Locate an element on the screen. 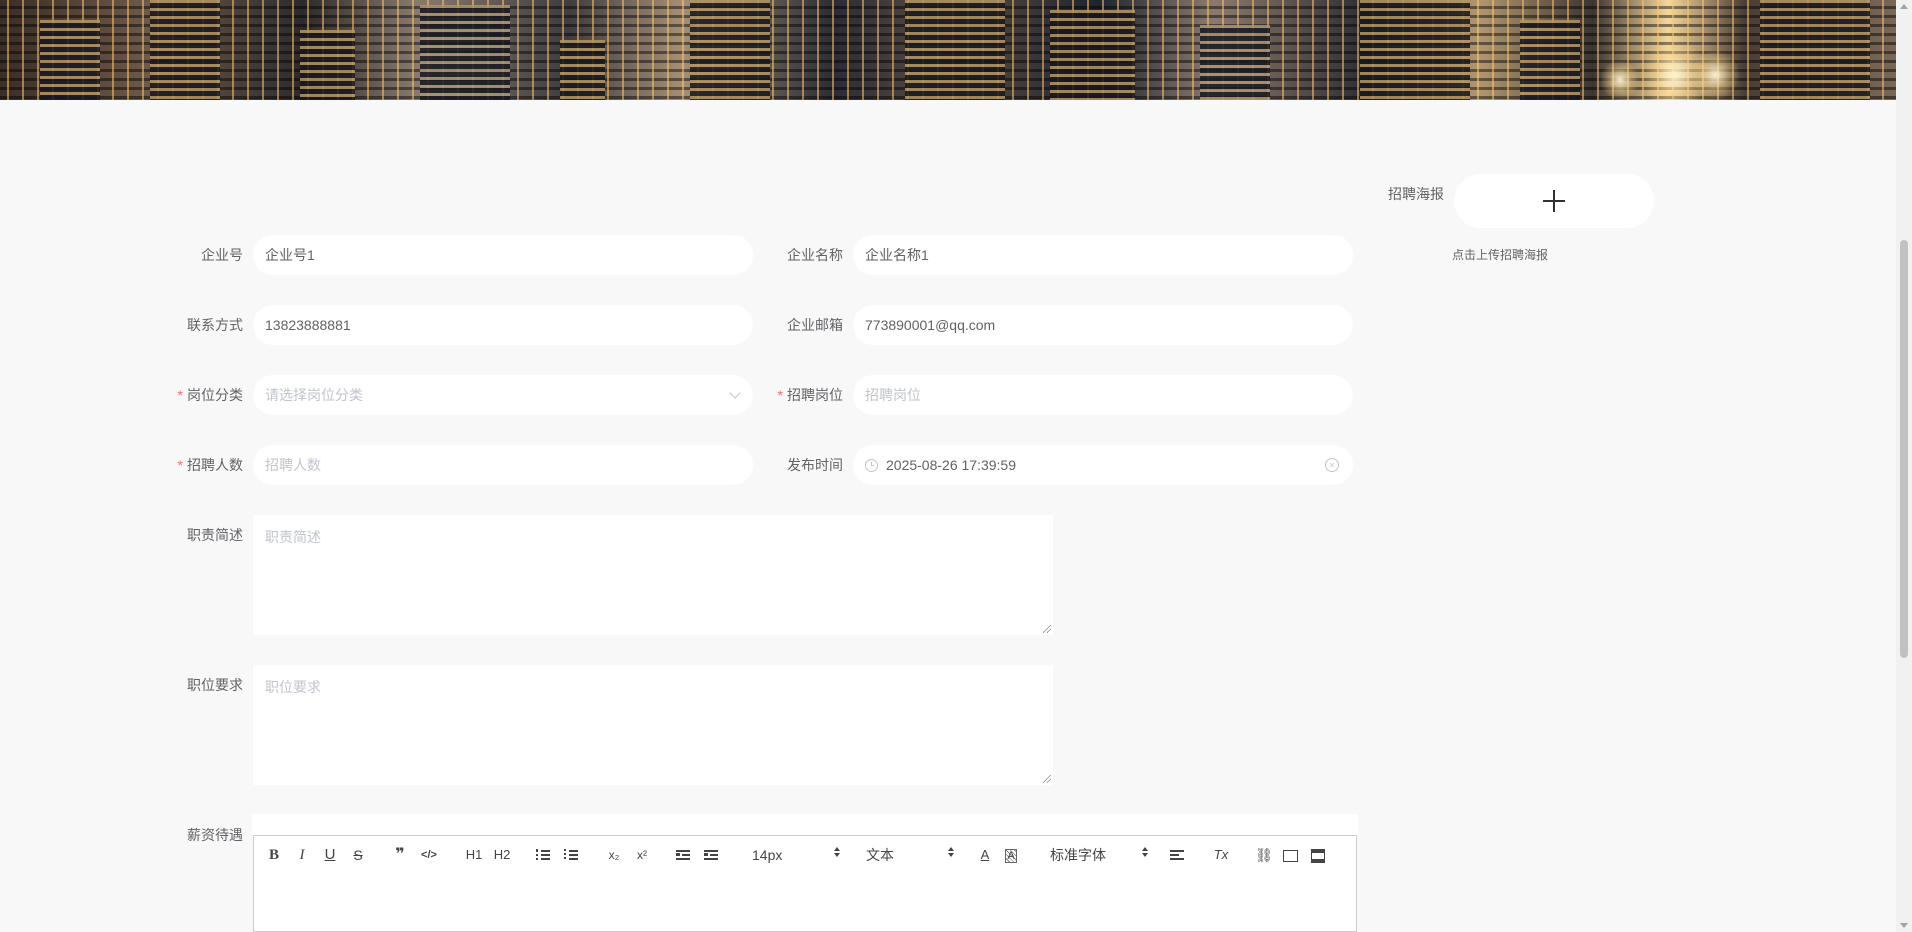 The height and width of the screenshot is (932, 1912). contact-label: 联系方式 is located at coordinates (215, 325).